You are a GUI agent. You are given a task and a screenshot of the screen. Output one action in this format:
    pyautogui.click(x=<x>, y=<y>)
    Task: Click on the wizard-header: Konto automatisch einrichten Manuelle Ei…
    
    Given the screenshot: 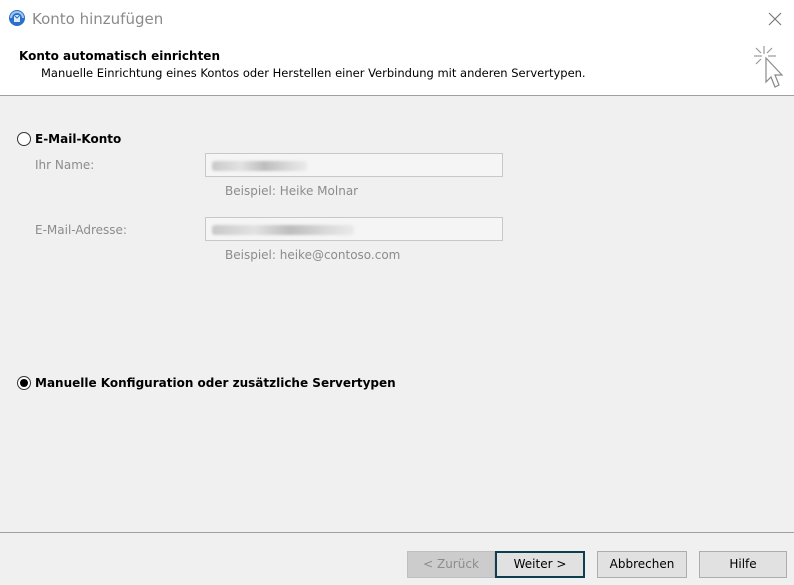 What is the action you would take?
    pyautogui.click(x=397, y=67)
    